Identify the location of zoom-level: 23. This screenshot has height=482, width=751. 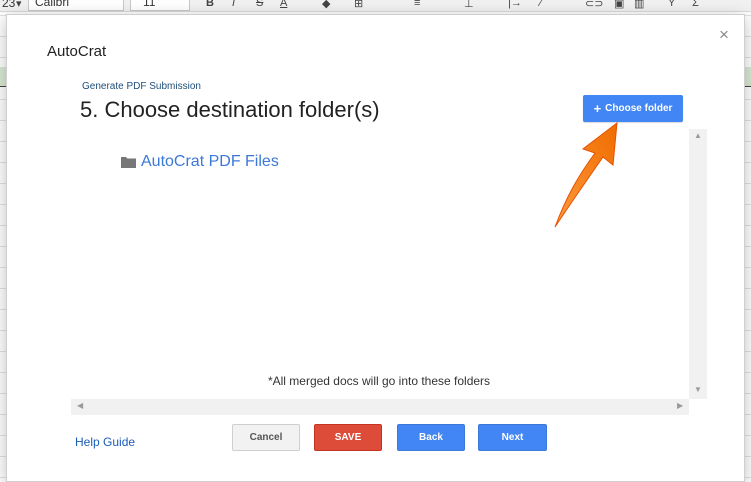
(8, 5).